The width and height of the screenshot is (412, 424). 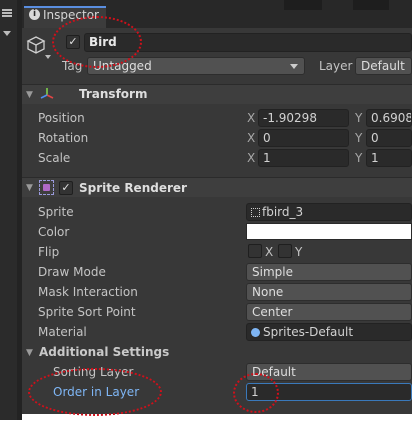 I want to click on material-label: Material, so click(x=62, y=332).